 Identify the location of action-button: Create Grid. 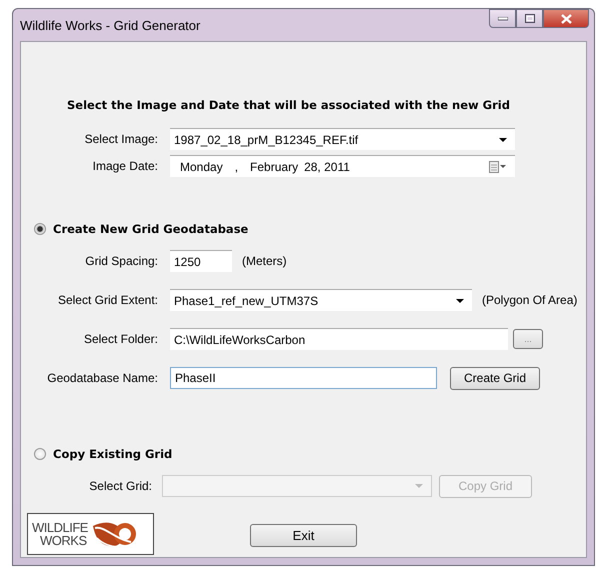
(495, 378).